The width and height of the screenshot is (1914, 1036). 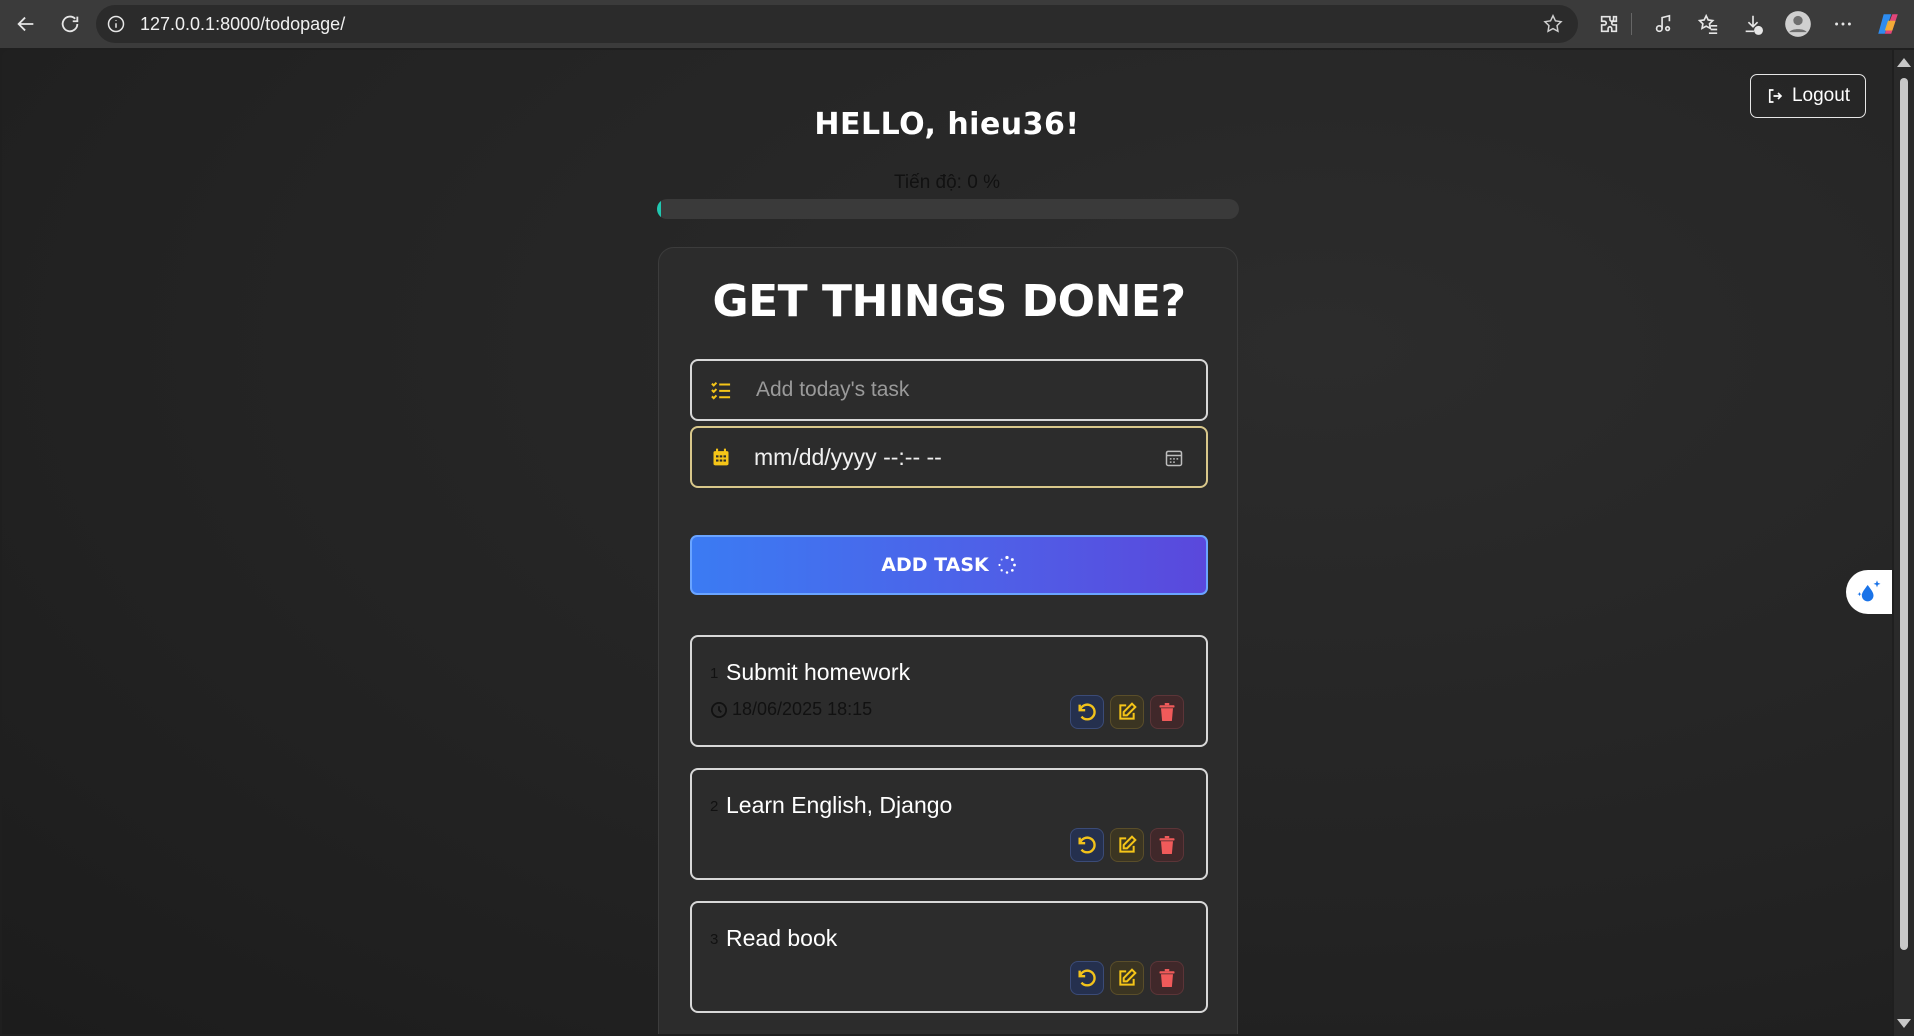 What do you see at coordinates (949, 824) in the screenshot?
I see `task-item: 2 Learn English, Django` at bounding box center [949, 824].